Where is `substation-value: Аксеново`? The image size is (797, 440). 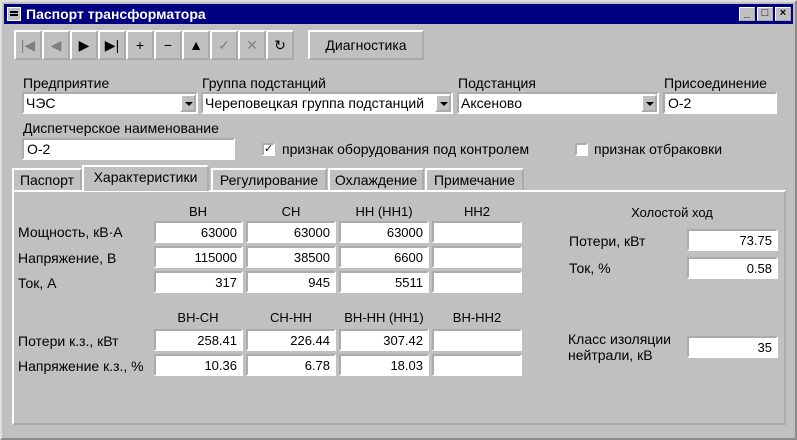 substation-value: Аксеново is located at coordinates (491, 103).